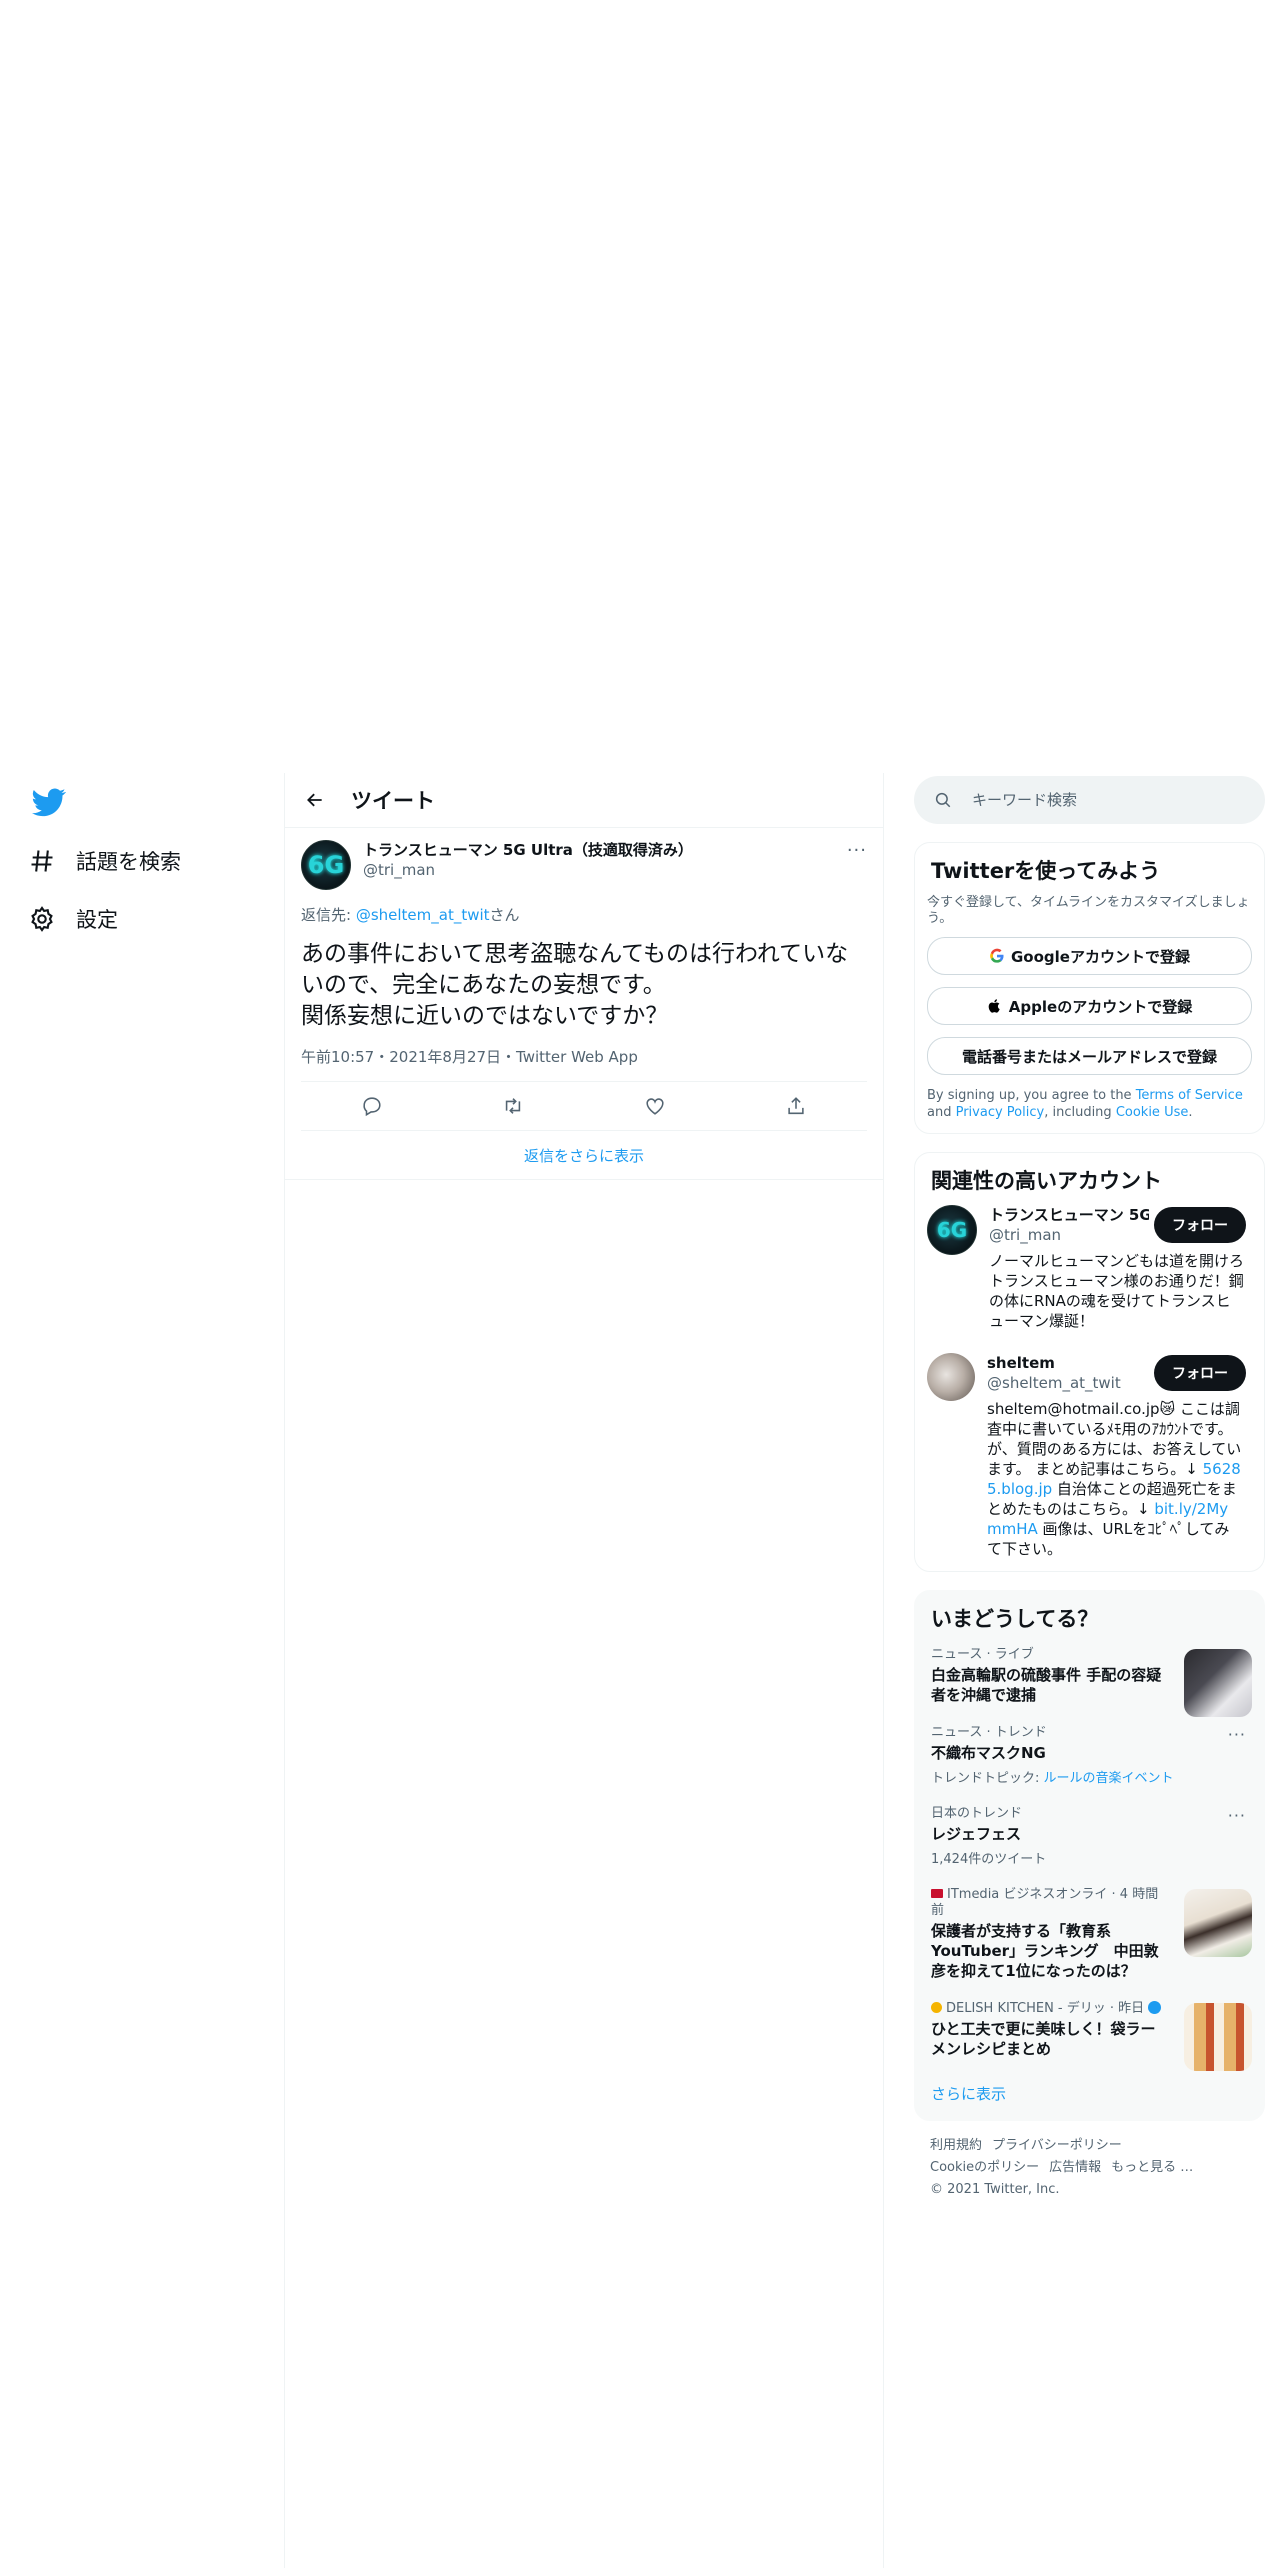  I want to click on reply-icon, so click(372, 1106).